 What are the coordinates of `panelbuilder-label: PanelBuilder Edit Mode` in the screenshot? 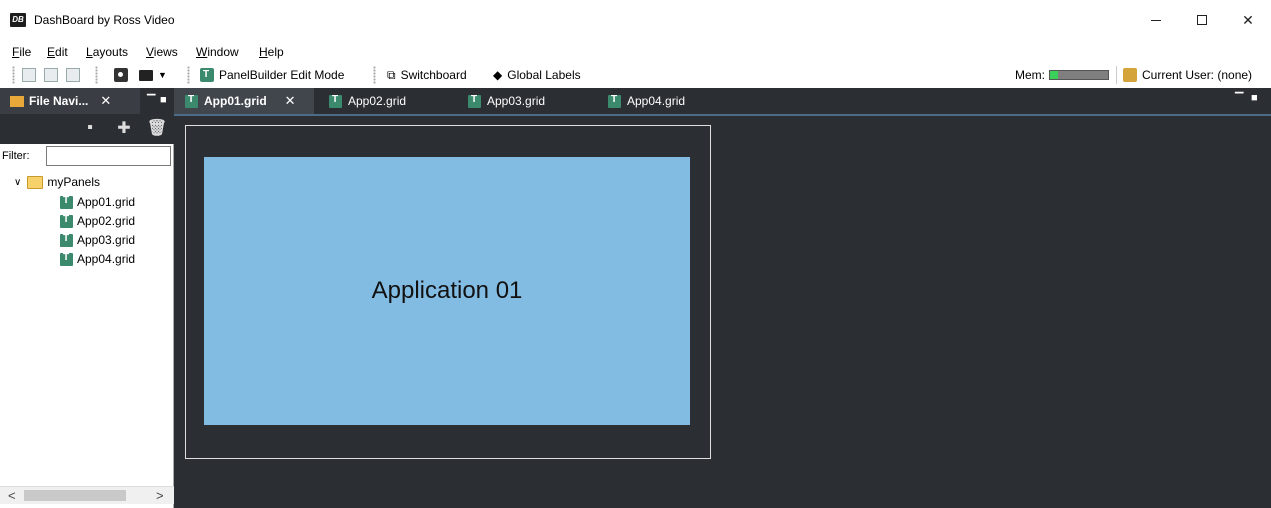 It's located at (282, 75).